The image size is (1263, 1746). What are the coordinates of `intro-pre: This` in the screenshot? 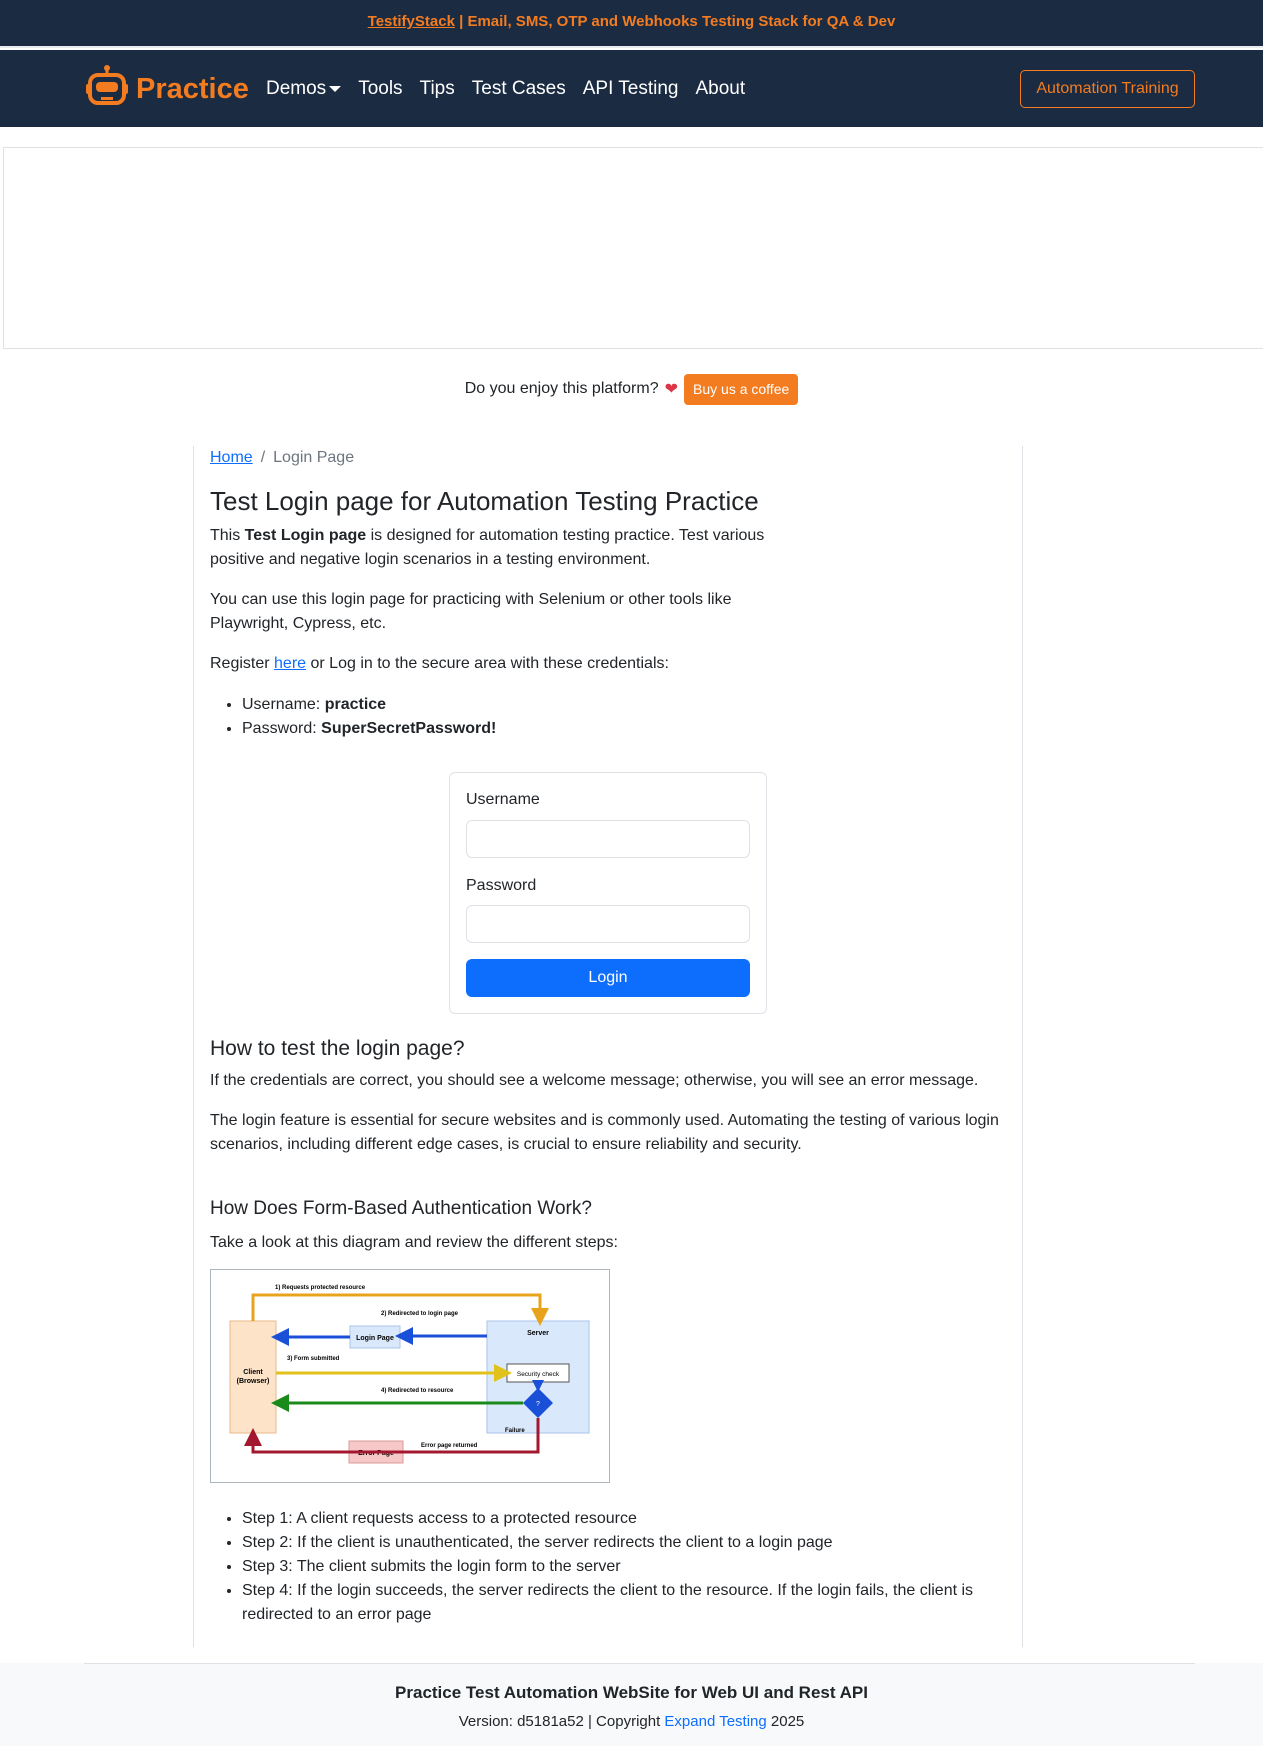 It's located at (227, 535).